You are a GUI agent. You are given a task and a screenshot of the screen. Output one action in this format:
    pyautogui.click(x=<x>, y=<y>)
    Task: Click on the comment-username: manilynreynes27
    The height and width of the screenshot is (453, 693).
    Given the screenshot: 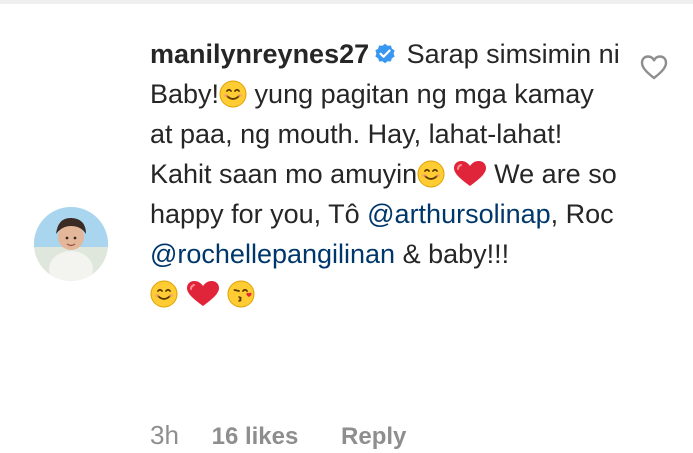 What is the action you would take?
    pyautogui.click(x=259, y=54)
    